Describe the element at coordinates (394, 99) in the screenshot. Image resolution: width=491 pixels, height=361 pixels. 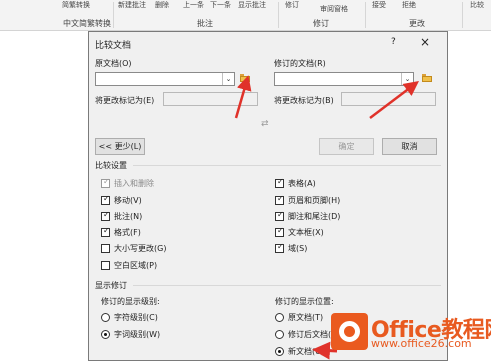
I see `red-arrow-revised` at that location.